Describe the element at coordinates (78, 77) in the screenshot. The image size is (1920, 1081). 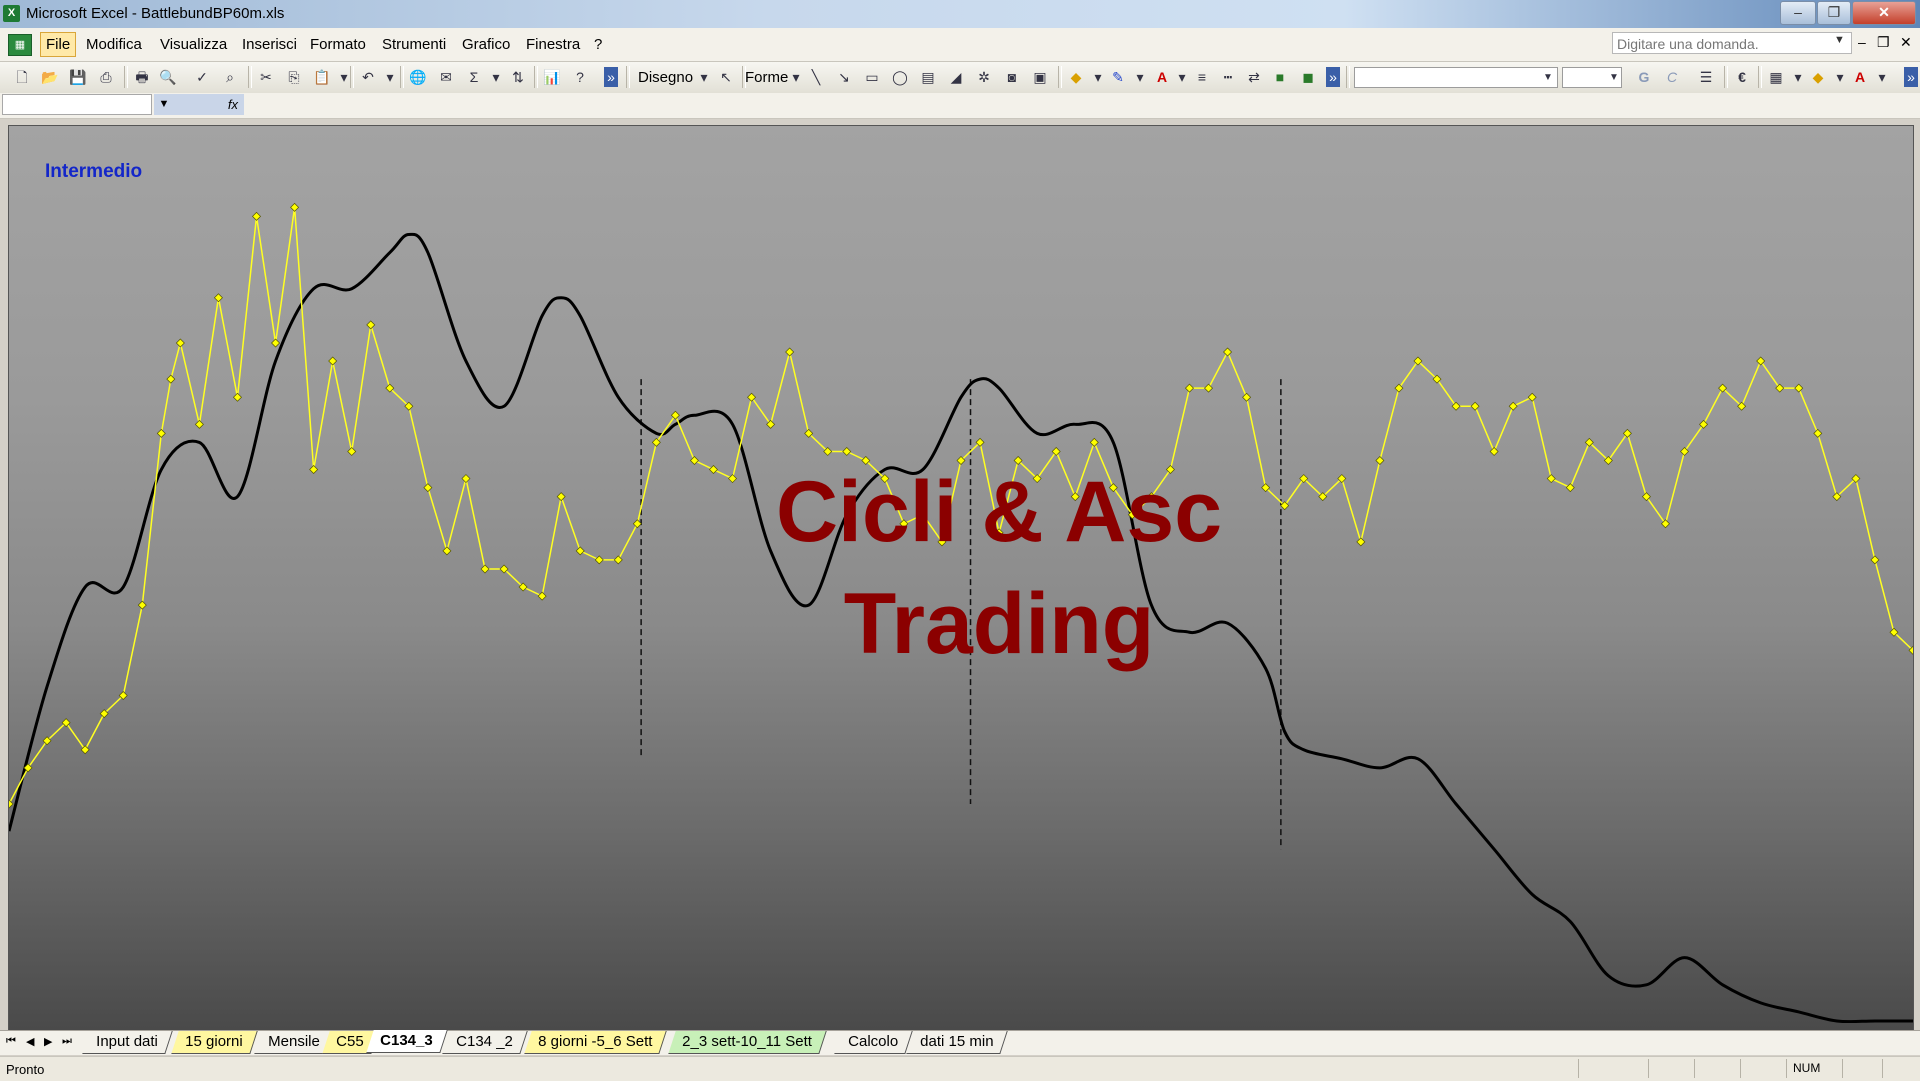
I see `save-icon: 💾` at that location.